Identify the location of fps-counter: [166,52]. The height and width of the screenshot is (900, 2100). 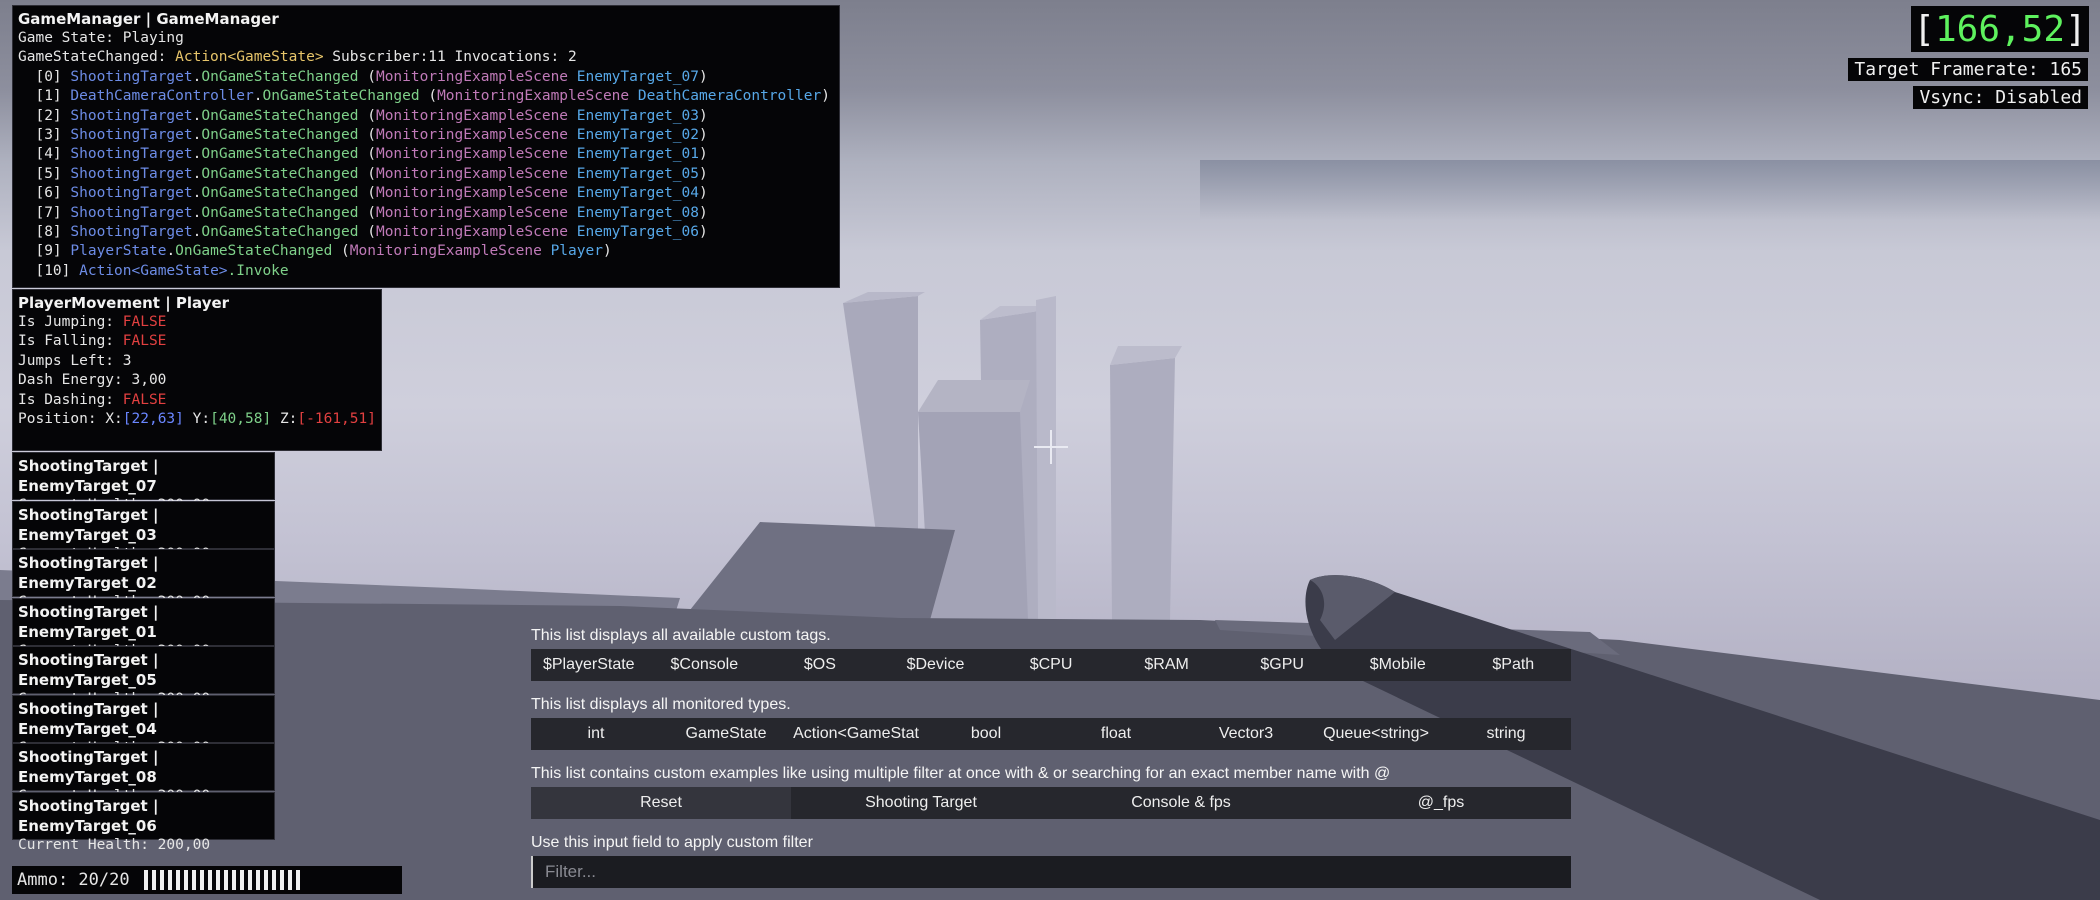
(2000, 29).